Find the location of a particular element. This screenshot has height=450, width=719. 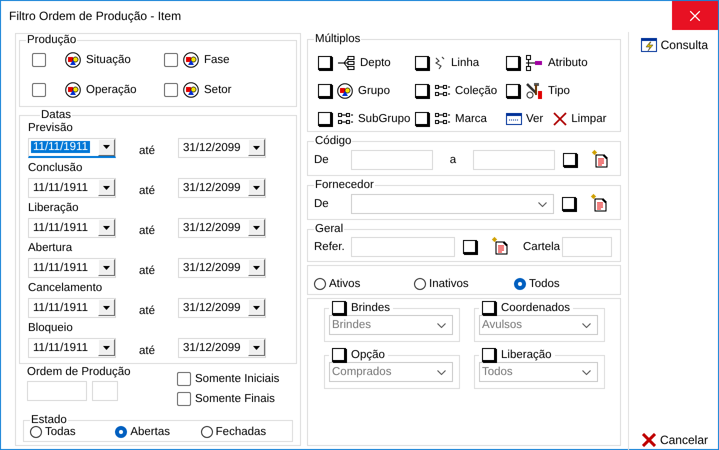

close-button is located at coordinates (695, 15).